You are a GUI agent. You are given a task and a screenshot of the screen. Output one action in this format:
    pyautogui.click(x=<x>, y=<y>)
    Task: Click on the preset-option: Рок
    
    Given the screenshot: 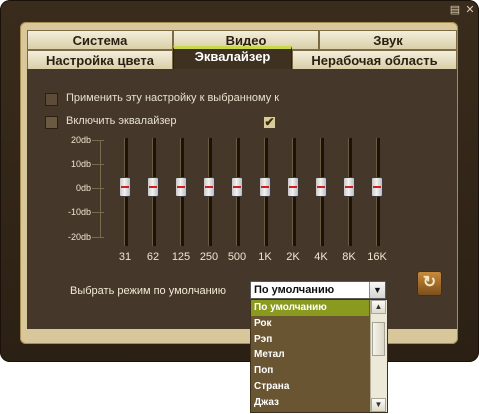 What is the action you would take?
    pyautogui.click(x=310, y=324)
    